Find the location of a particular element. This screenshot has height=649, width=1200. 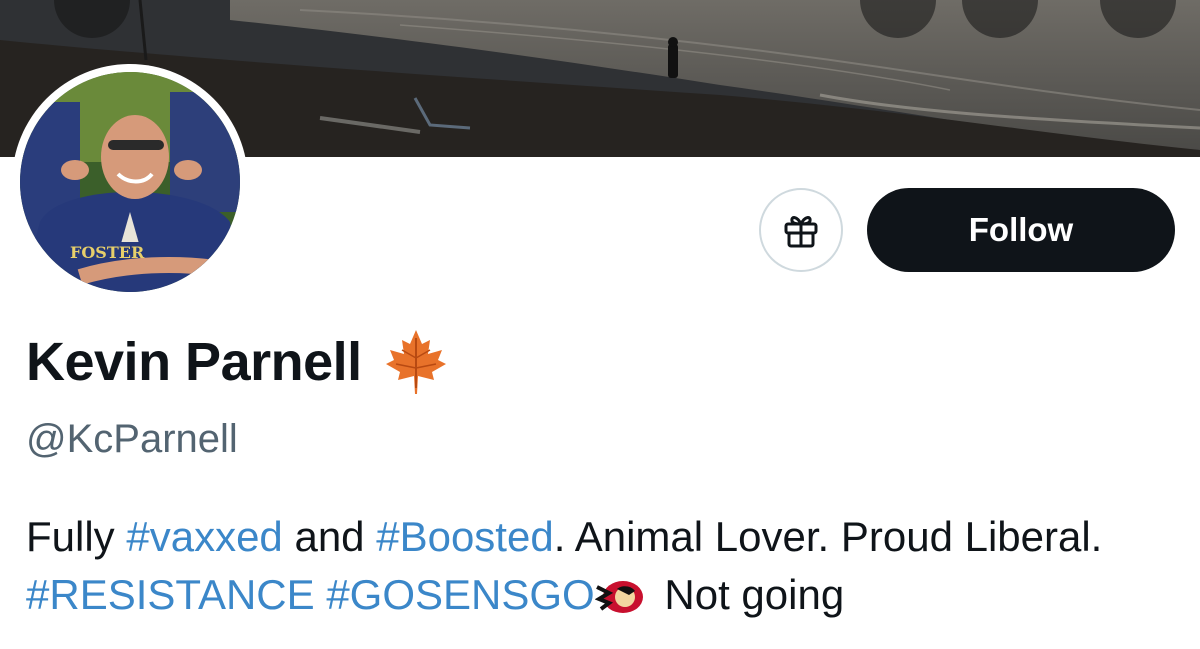

follow-button: Follow is located at coordinates (1021, 230).